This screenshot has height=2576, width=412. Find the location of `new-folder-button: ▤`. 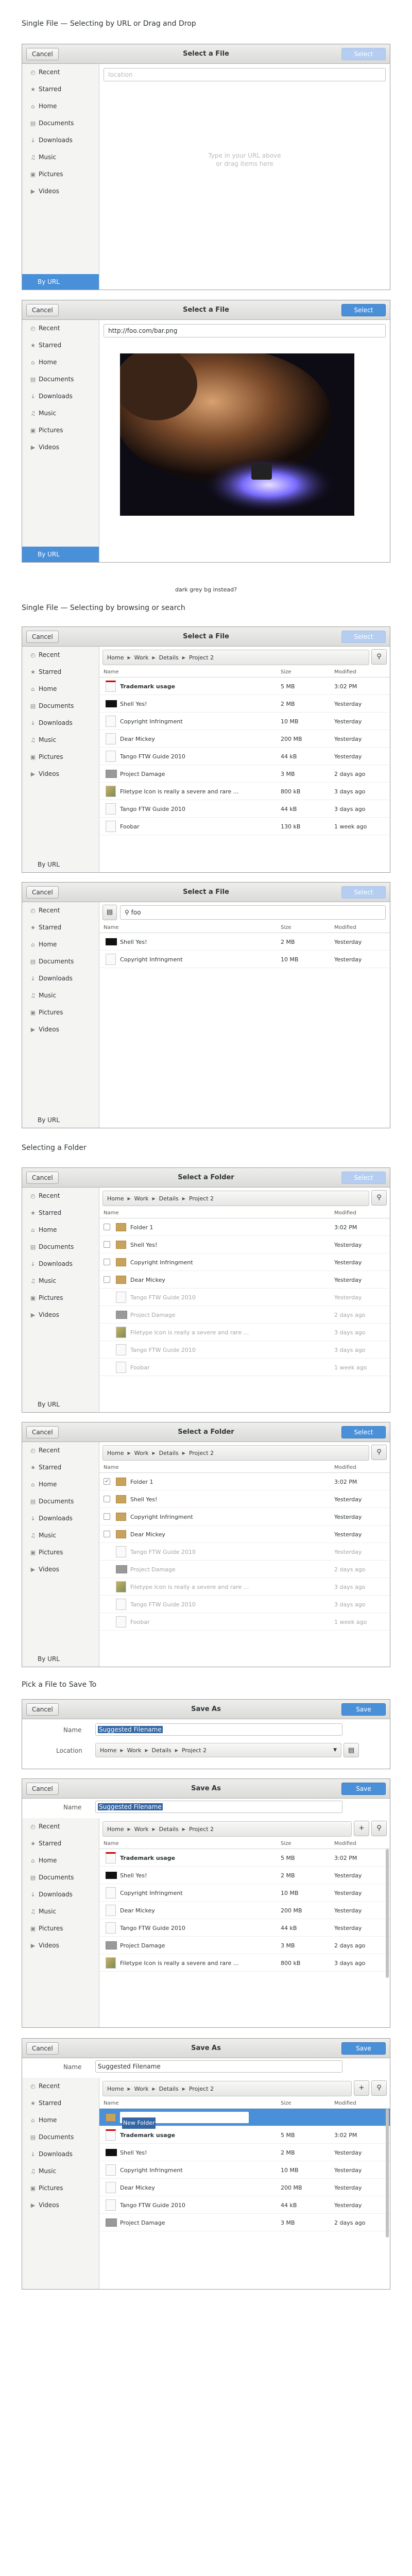

new-folder-button: ▤ is located at coordinates (352, 1750).